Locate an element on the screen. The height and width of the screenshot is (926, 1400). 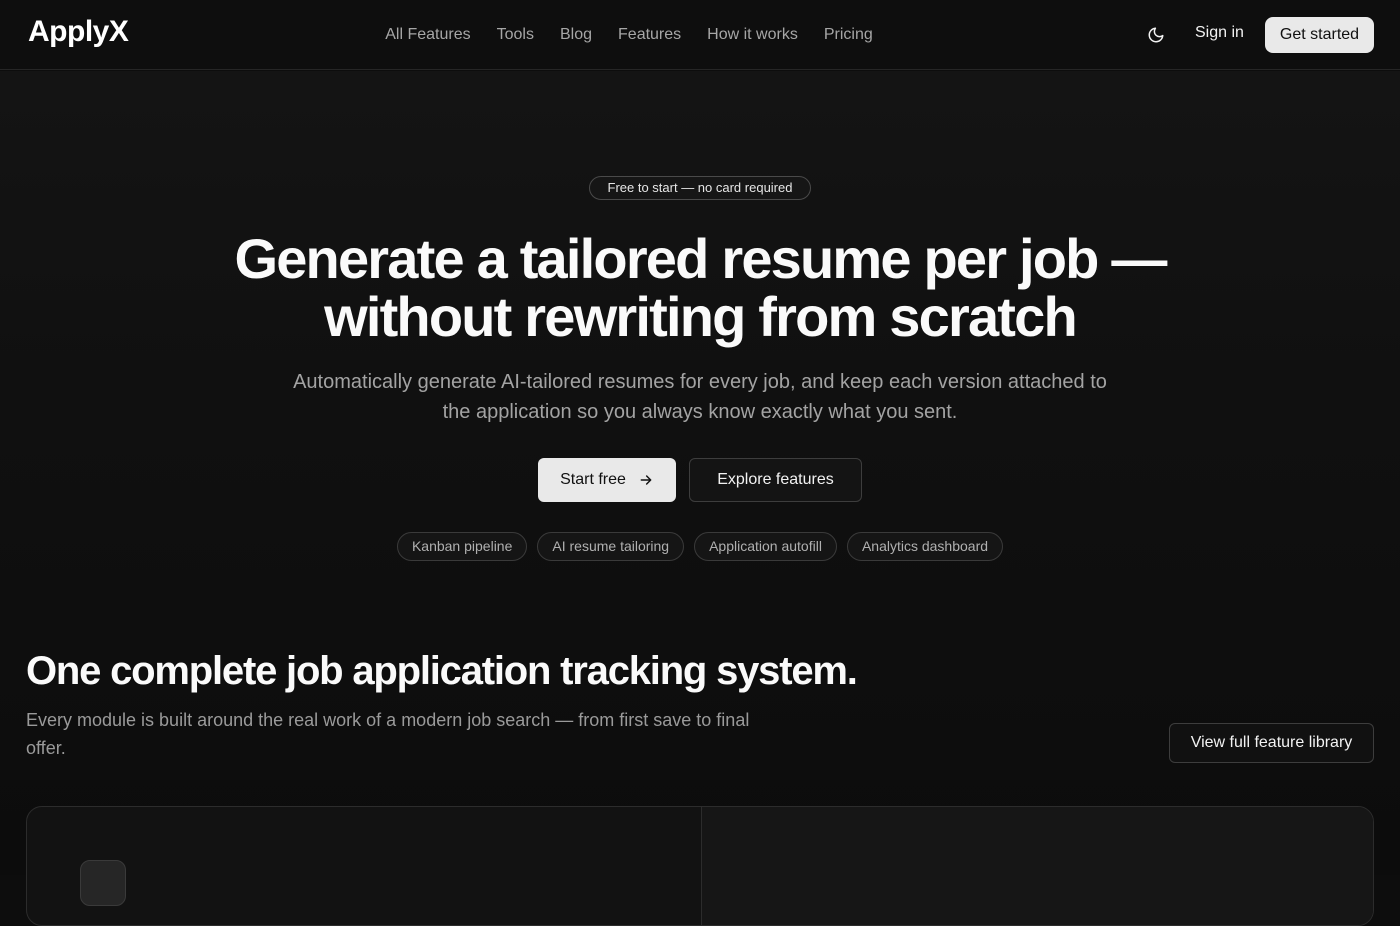
nav-link-tools: Tools is located at coordinates (515, 35).